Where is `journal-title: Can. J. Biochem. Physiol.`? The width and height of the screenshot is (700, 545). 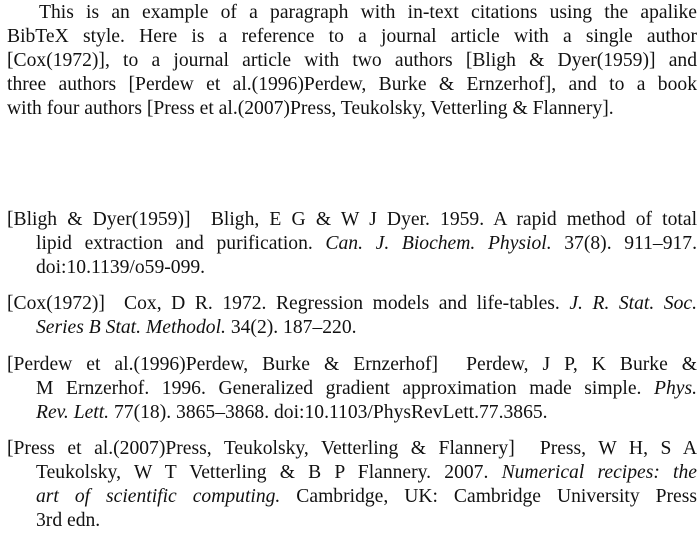 journal-title: Can. J. Biochem. Physiol. is located at coordinates (438, 243).